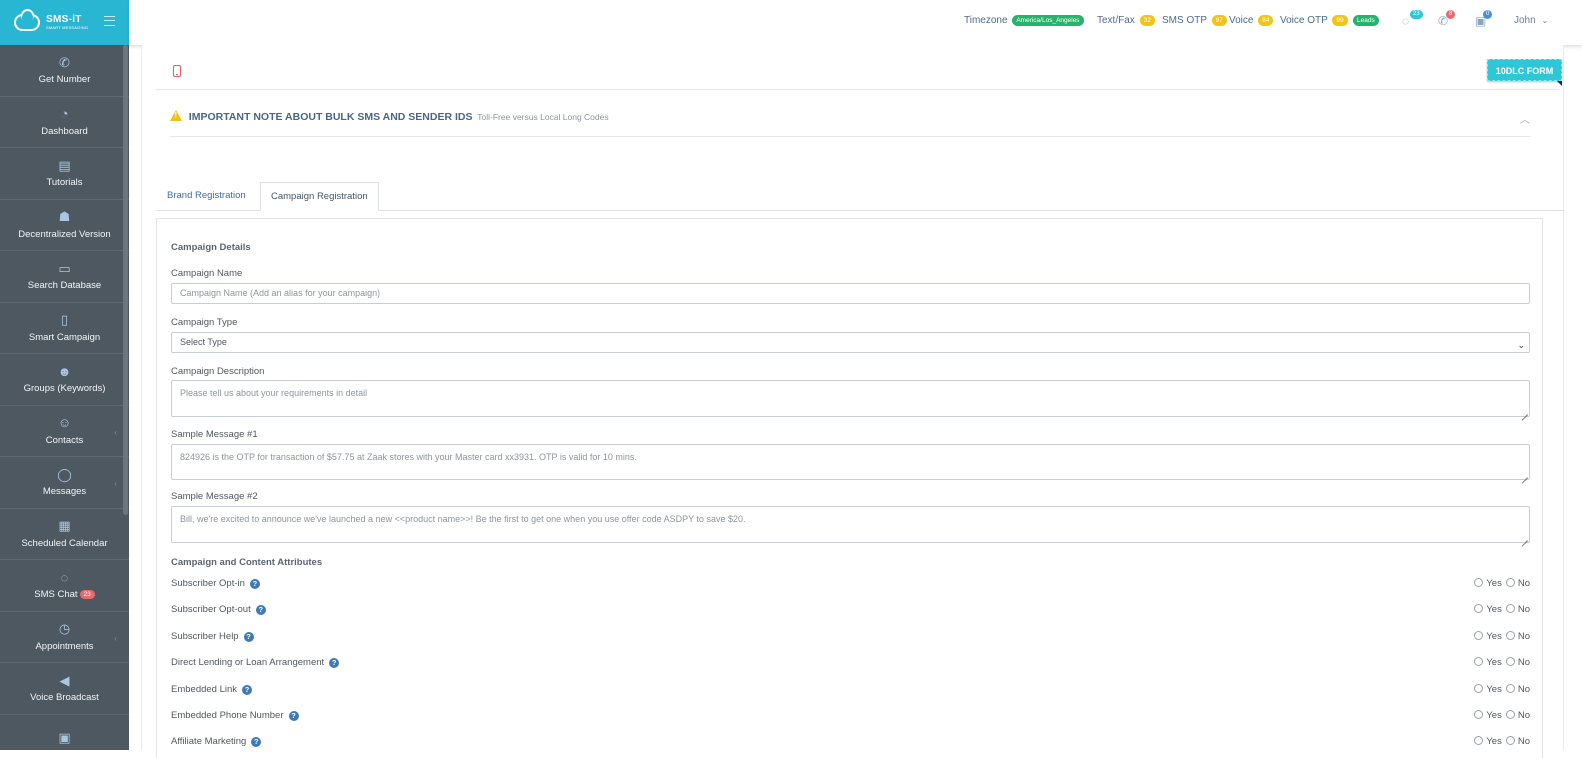  Describe the element at coordinates (64, 380) in the screenshot. I see `sidebar-item-groups-keywords: ☻ Groups (Keywords)` at that location.